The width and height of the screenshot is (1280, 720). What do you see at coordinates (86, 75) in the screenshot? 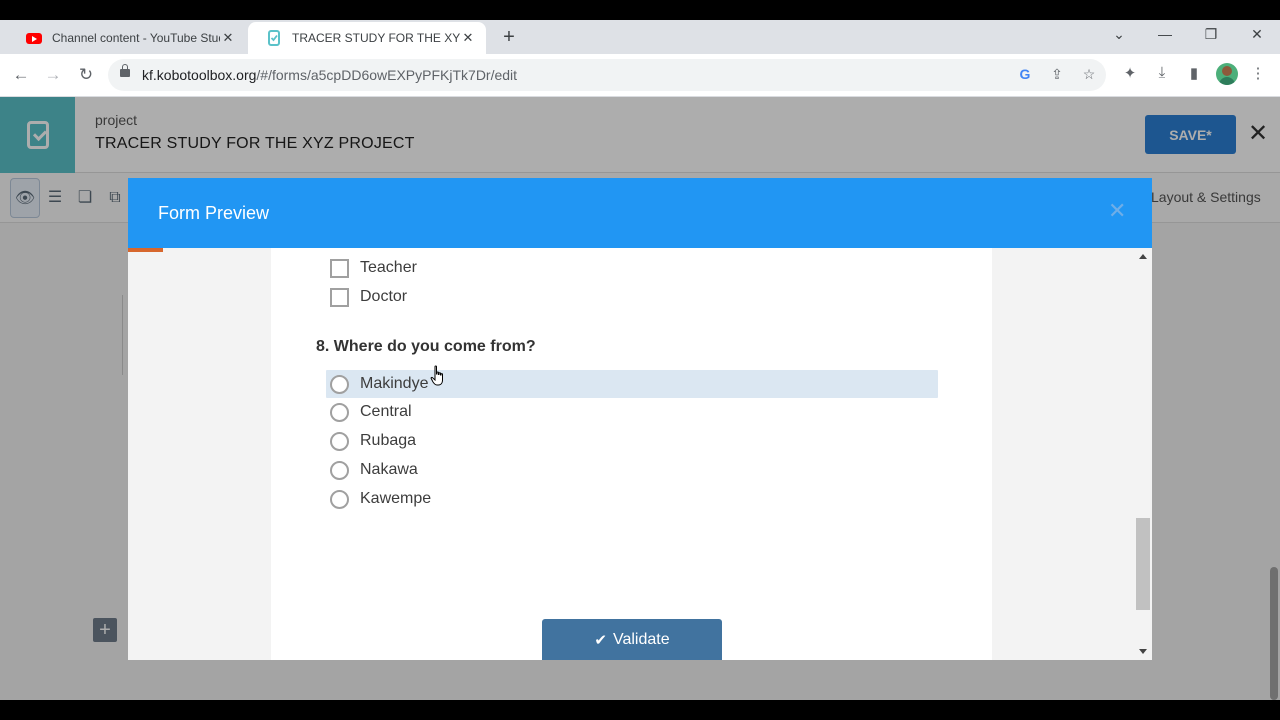
I see `reload-icon: ↻` at bounding box center [86, 75].